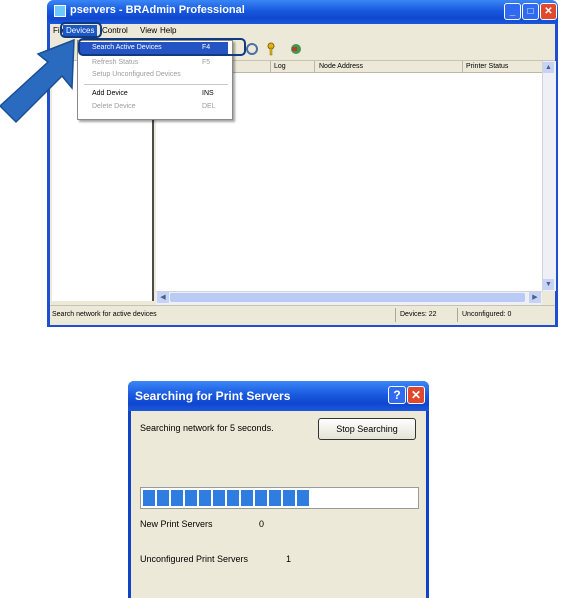  Describe the element at coordinates (530, 11) in the screenshot. I see `maximize-button: □` at that location.